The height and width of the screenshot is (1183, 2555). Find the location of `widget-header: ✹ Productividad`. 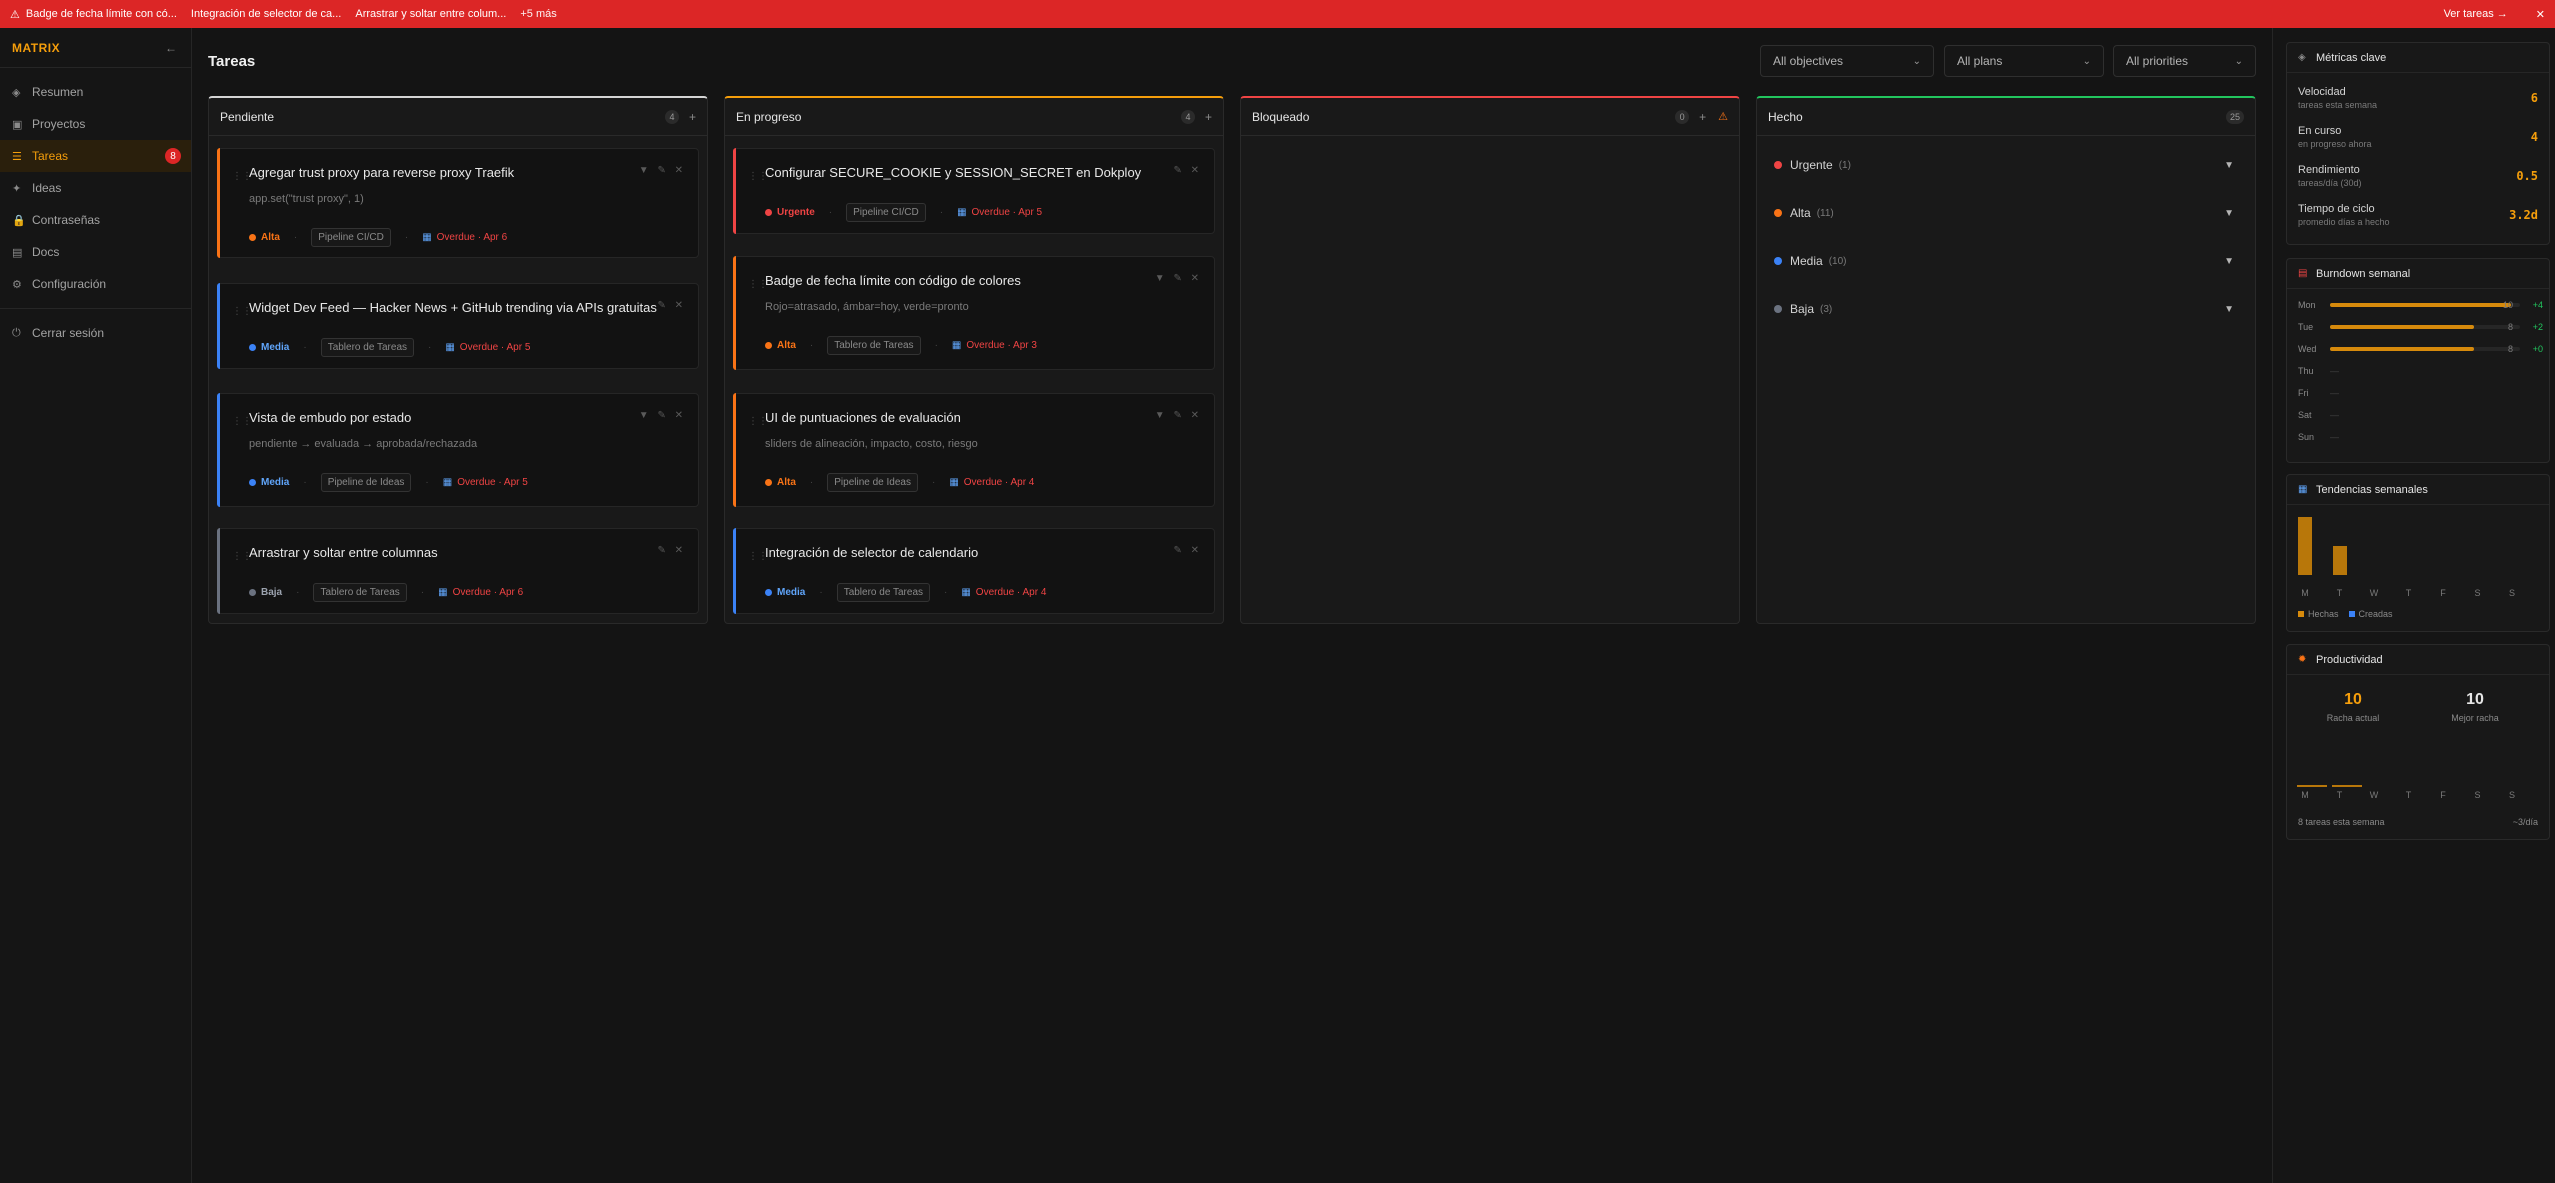

widget-header: ✹ Productividad is located at coordinates (2418, 660).